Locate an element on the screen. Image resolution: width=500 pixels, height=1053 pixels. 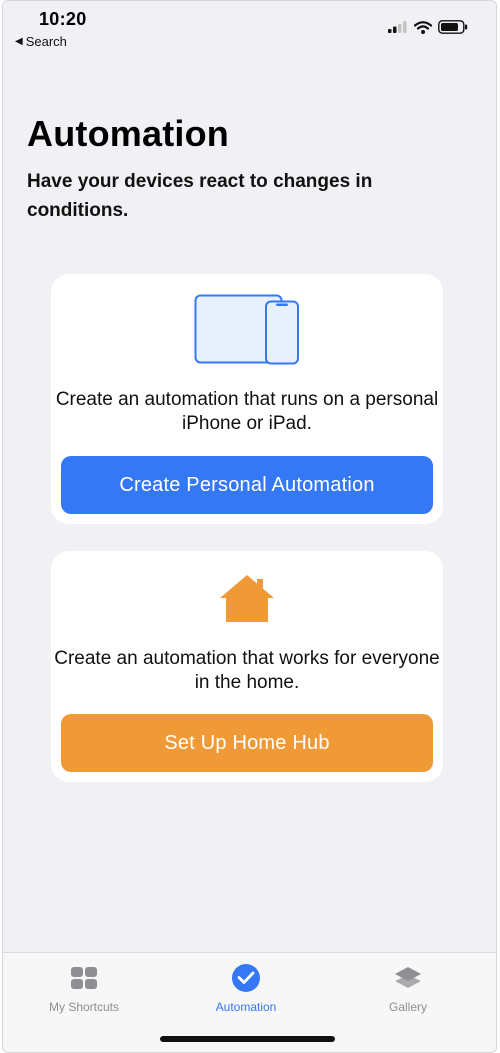
tab-my-shortcuts: My Shortcuts is located at coordinates (84, 988).